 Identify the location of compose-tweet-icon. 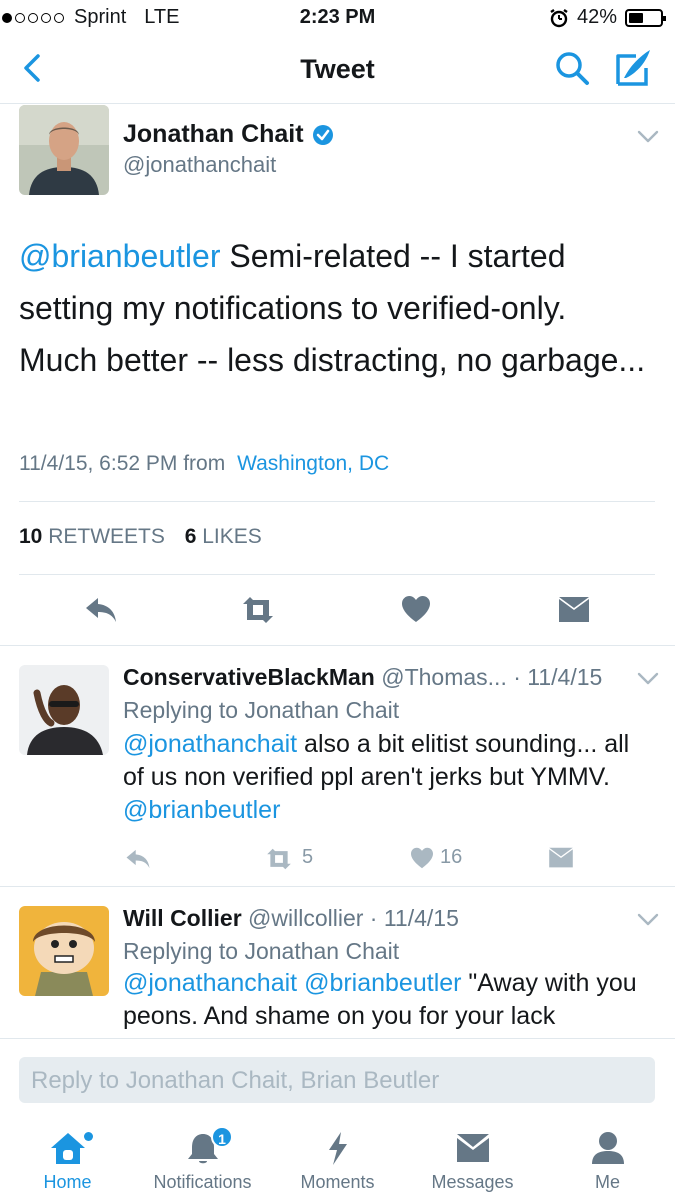
(632, 68).